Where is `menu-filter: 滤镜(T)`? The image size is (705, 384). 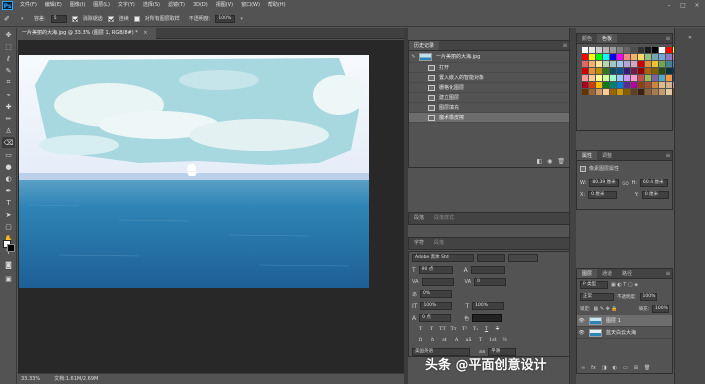 menu-filter: 滤镜(T) is located at coordinates (176, 5).